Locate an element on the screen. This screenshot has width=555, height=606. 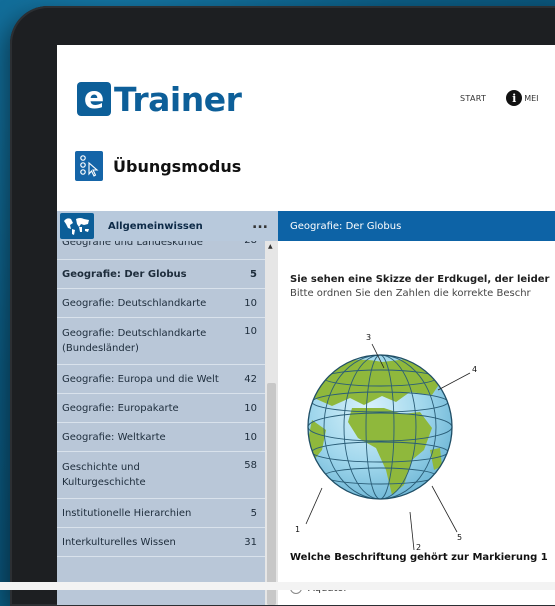
topic-count: 42 is located at coordinates (250, 379).